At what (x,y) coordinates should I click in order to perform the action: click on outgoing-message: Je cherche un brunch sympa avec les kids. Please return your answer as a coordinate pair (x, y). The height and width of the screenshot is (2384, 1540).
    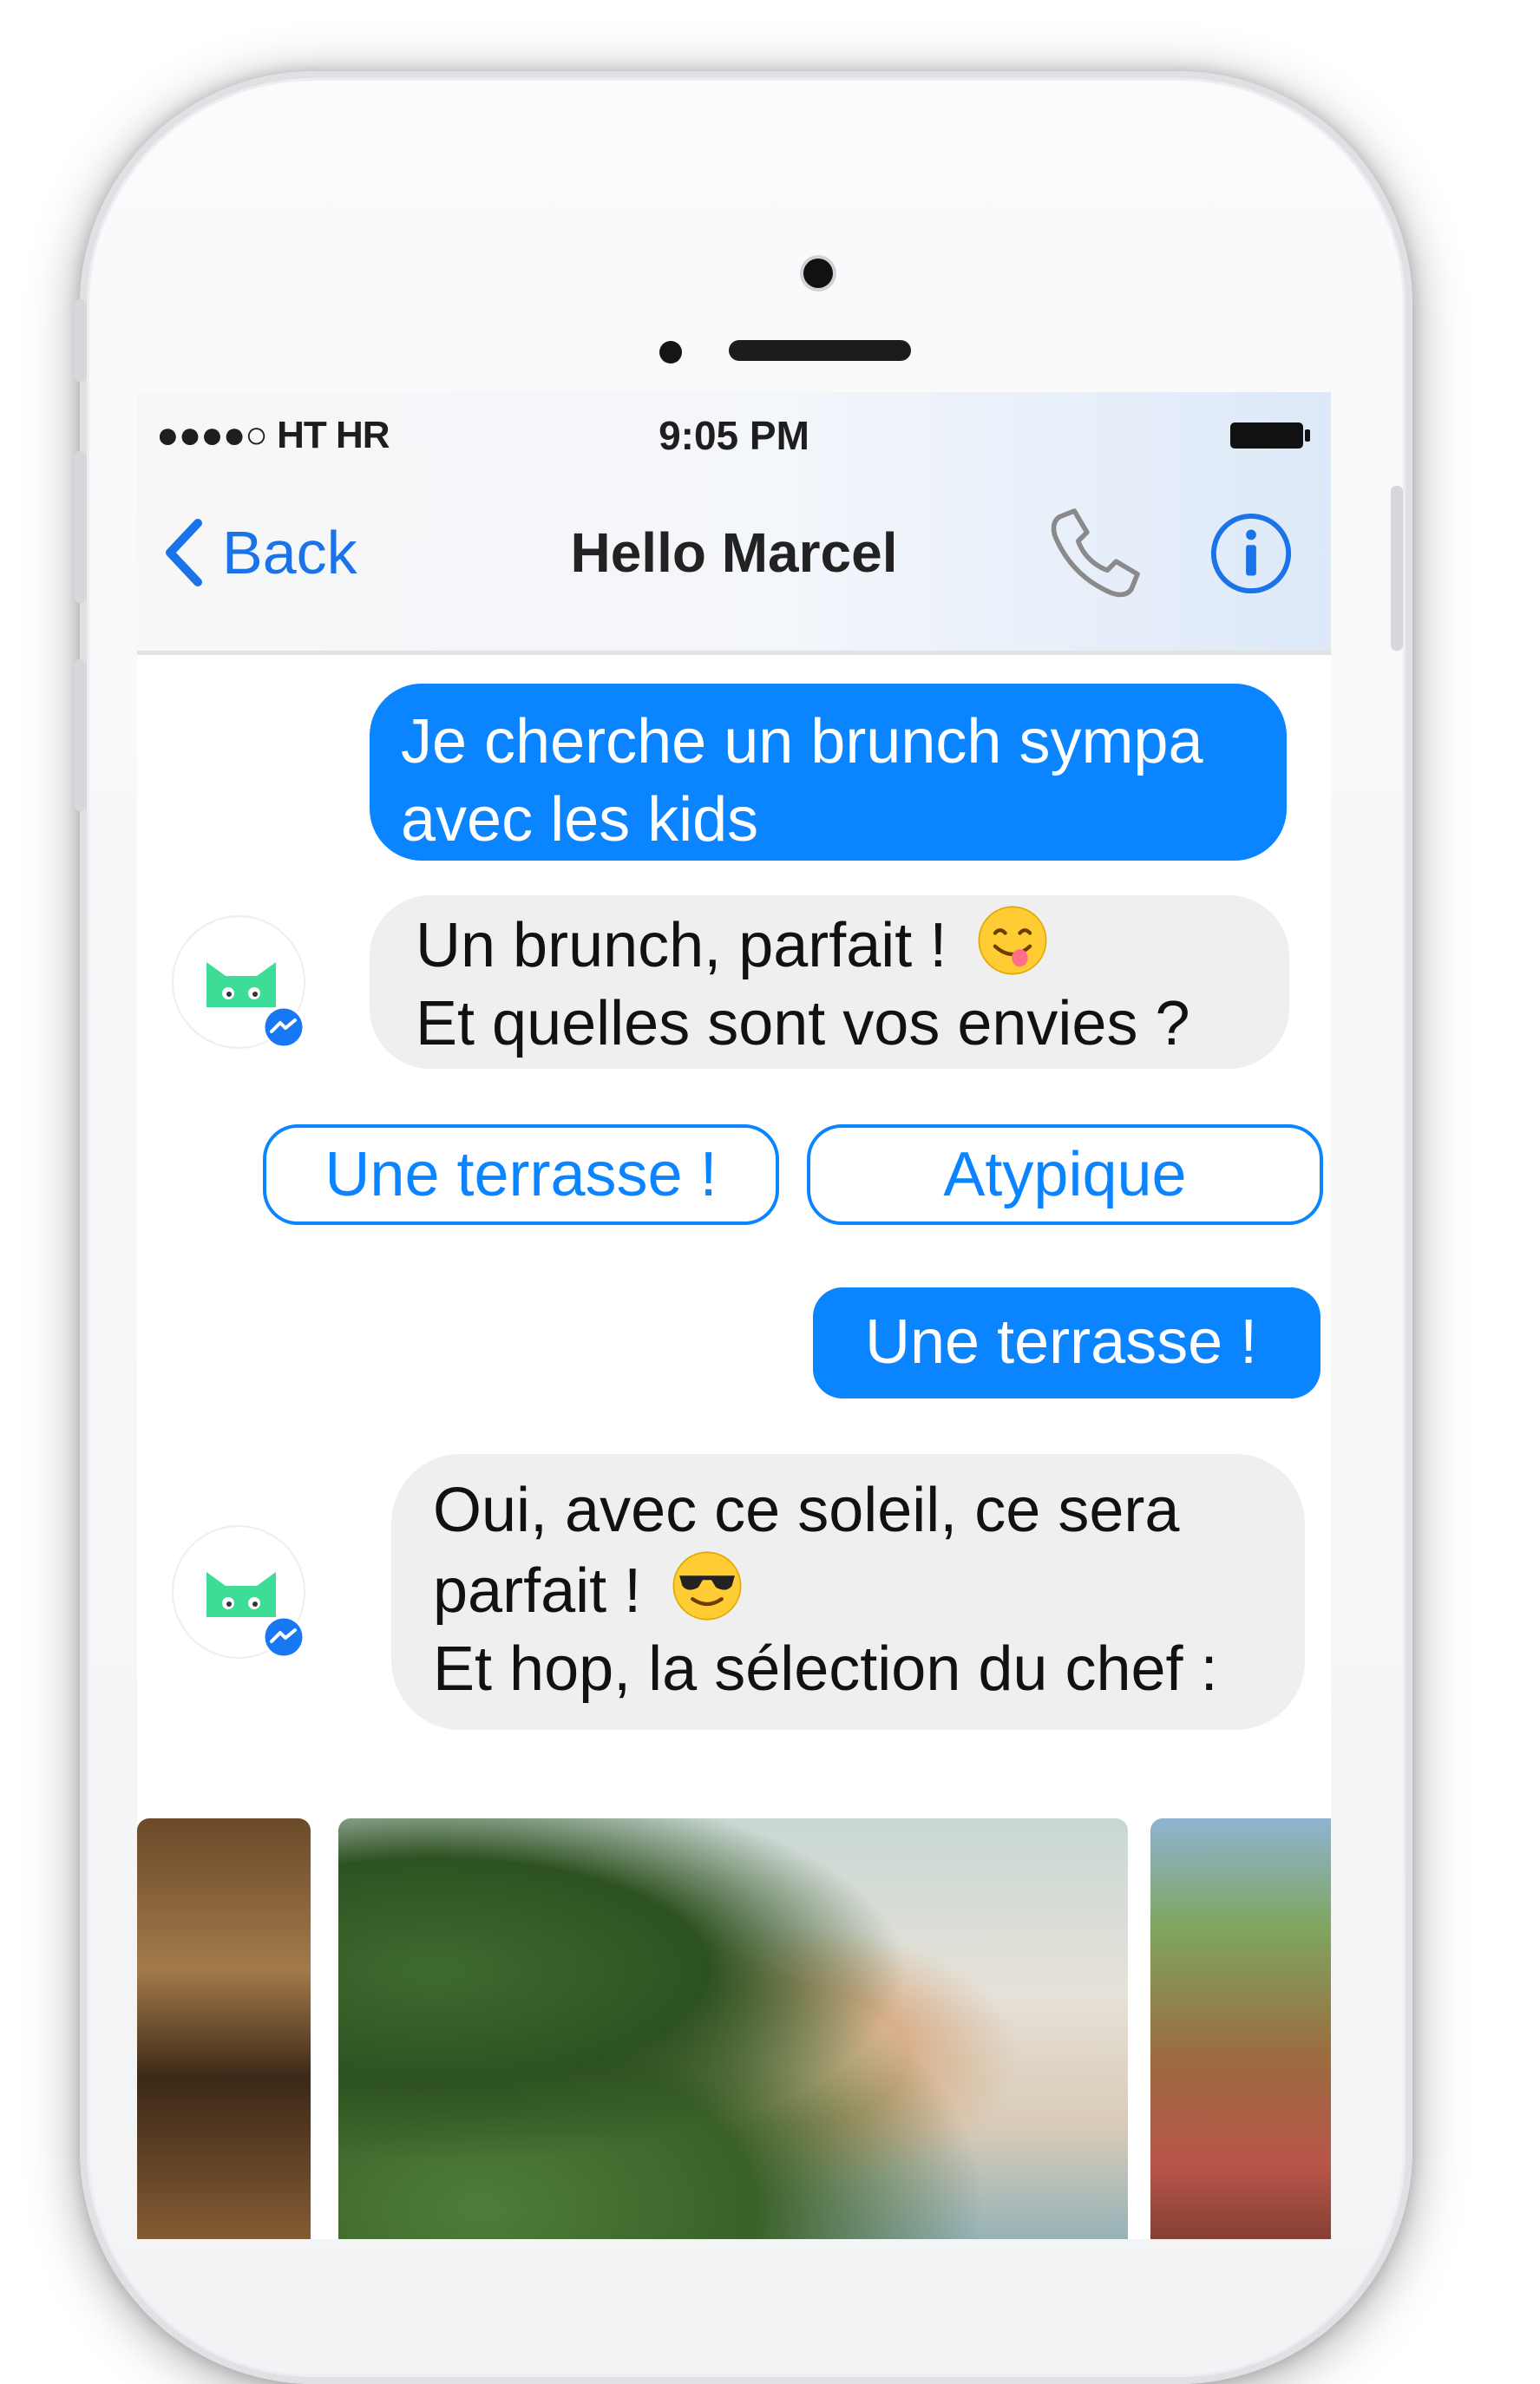
    Looking at the image, I should click on (828, 773).